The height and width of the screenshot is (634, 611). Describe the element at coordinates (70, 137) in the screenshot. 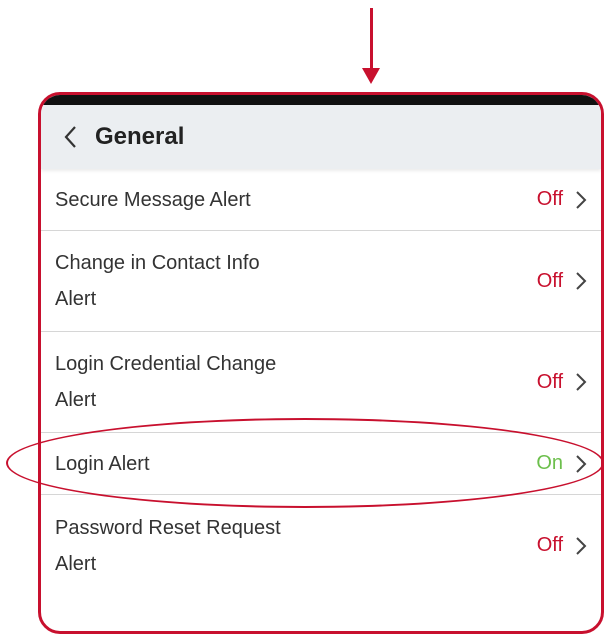

I see `chevron-left-icon` at that location.